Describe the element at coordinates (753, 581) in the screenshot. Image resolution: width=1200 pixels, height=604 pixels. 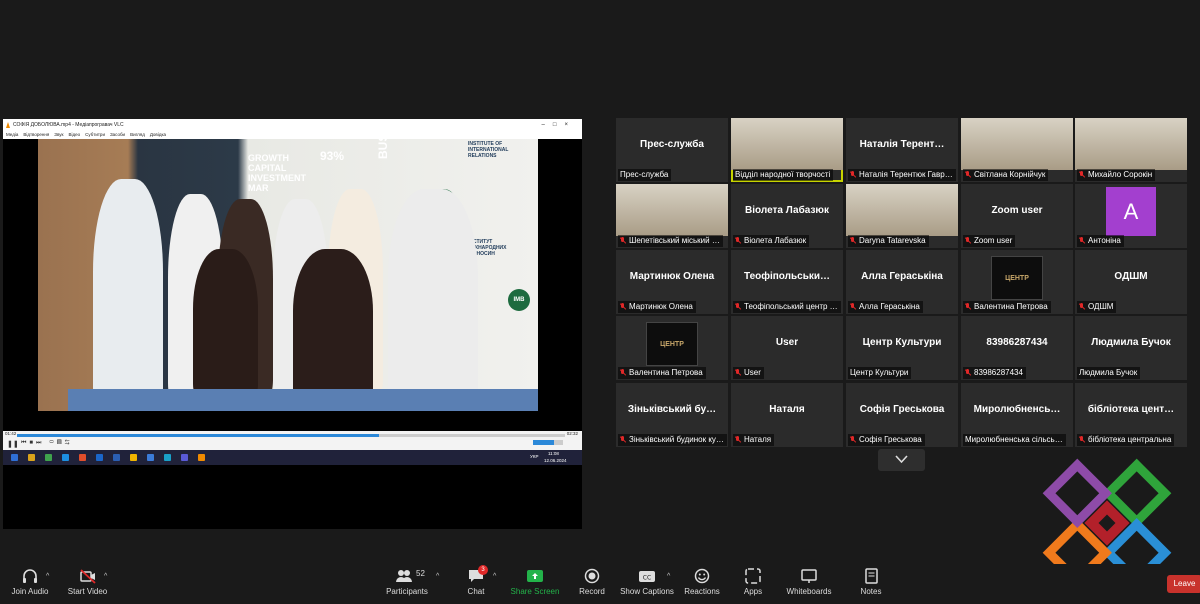
I see `apps-button: Apps` at that location.